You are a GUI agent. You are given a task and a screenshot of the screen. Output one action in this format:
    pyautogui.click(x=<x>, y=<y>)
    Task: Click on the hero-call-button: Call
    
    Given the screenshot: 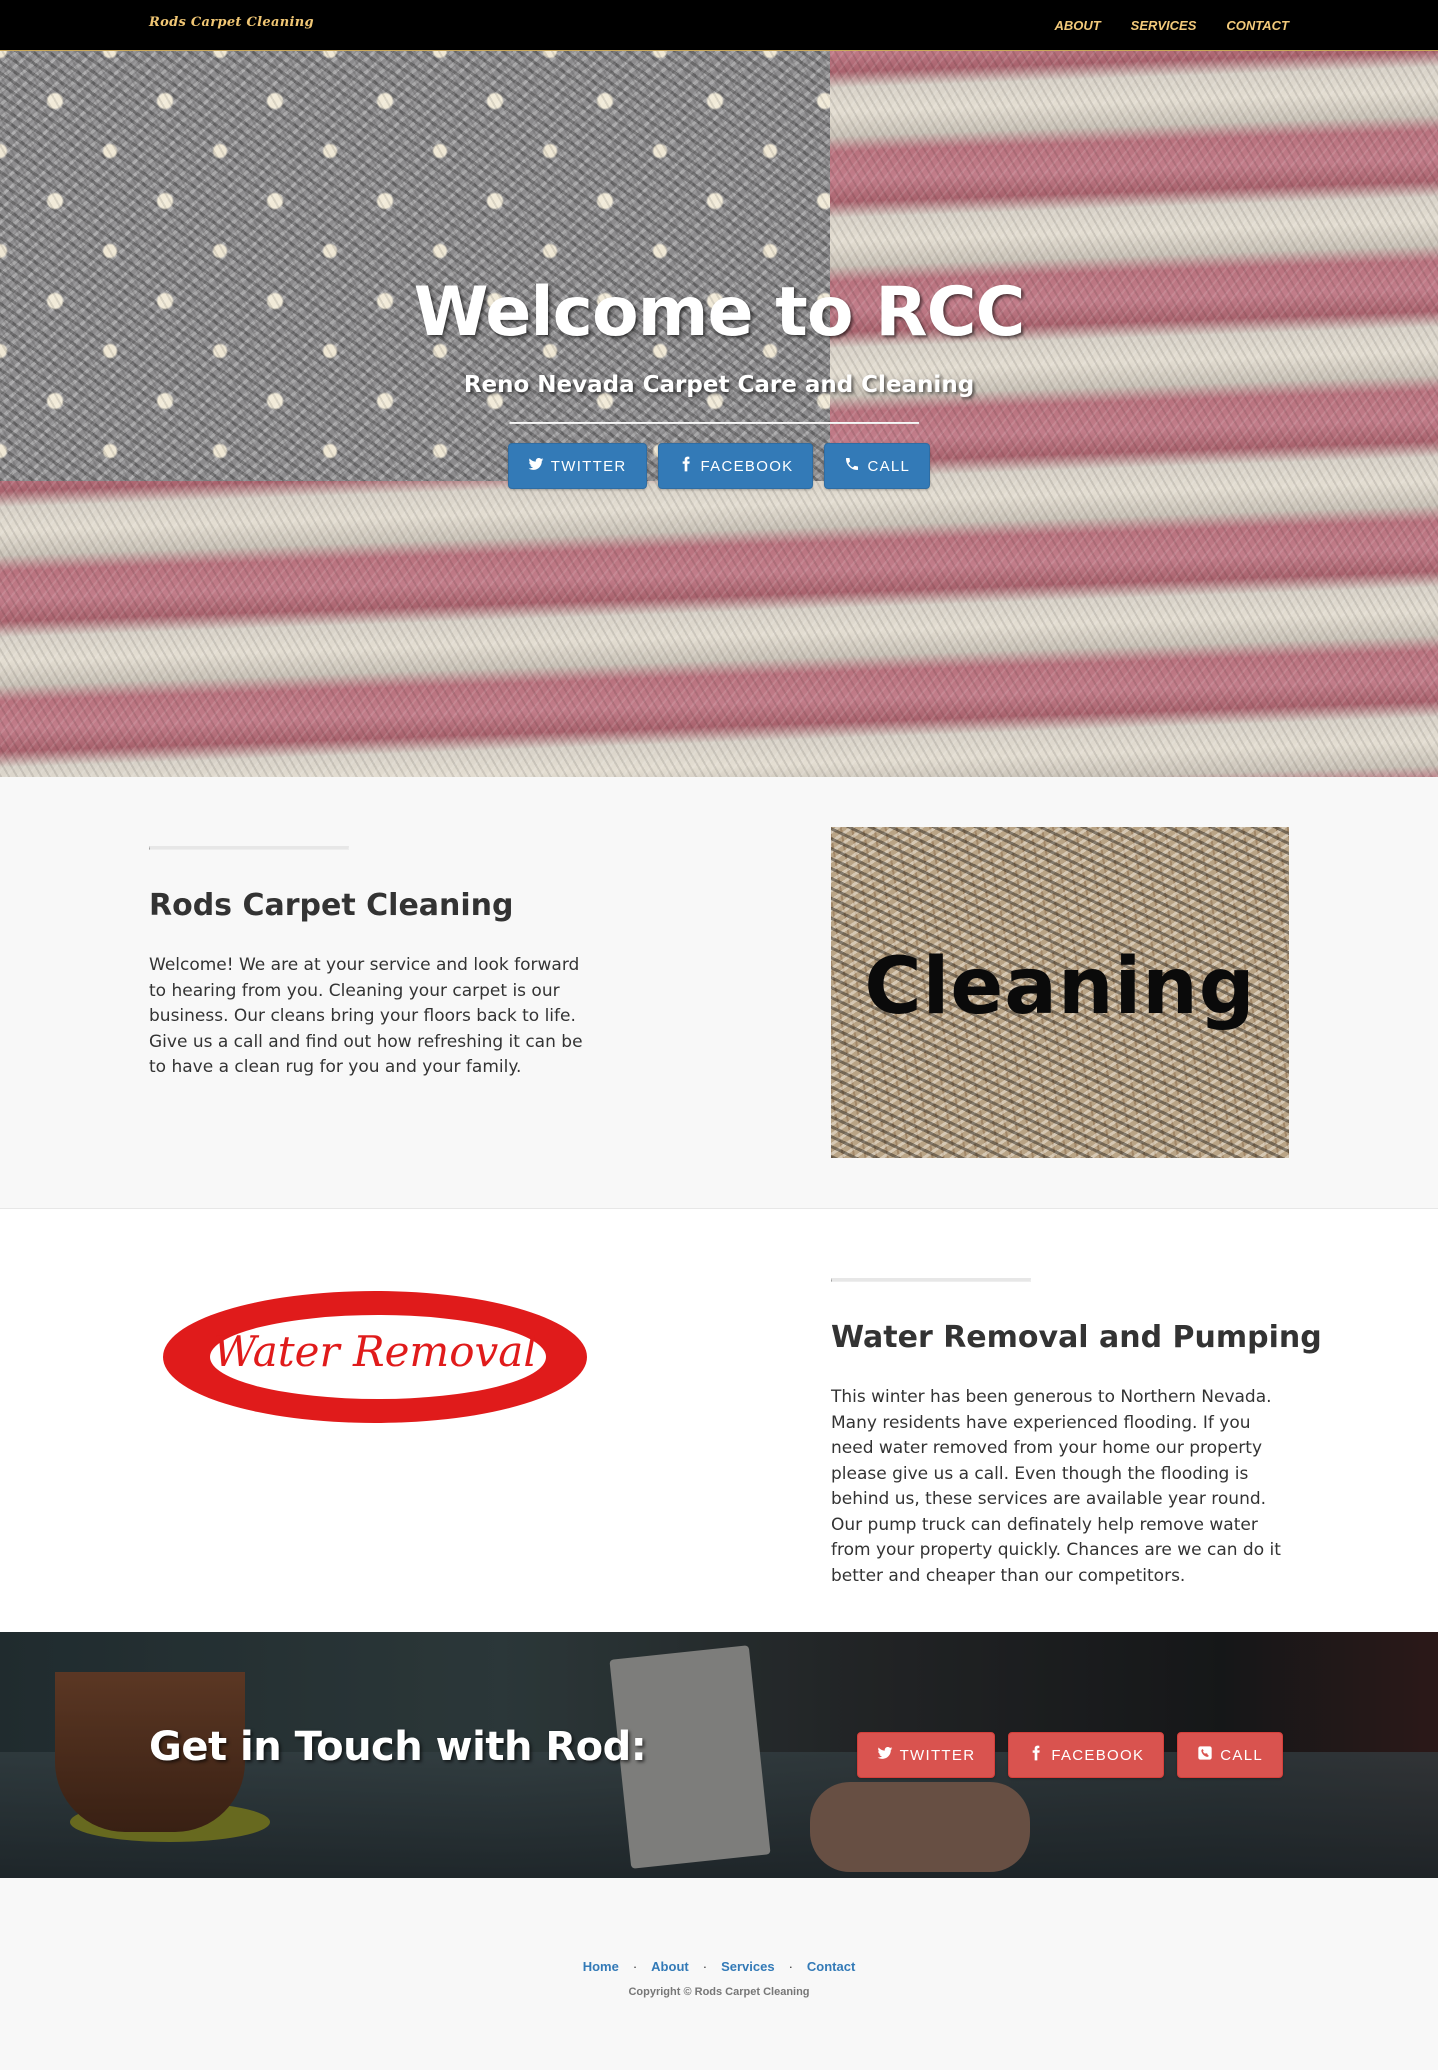 What is the action you would take?
    pyautogui.click(x=877, y=466)
    